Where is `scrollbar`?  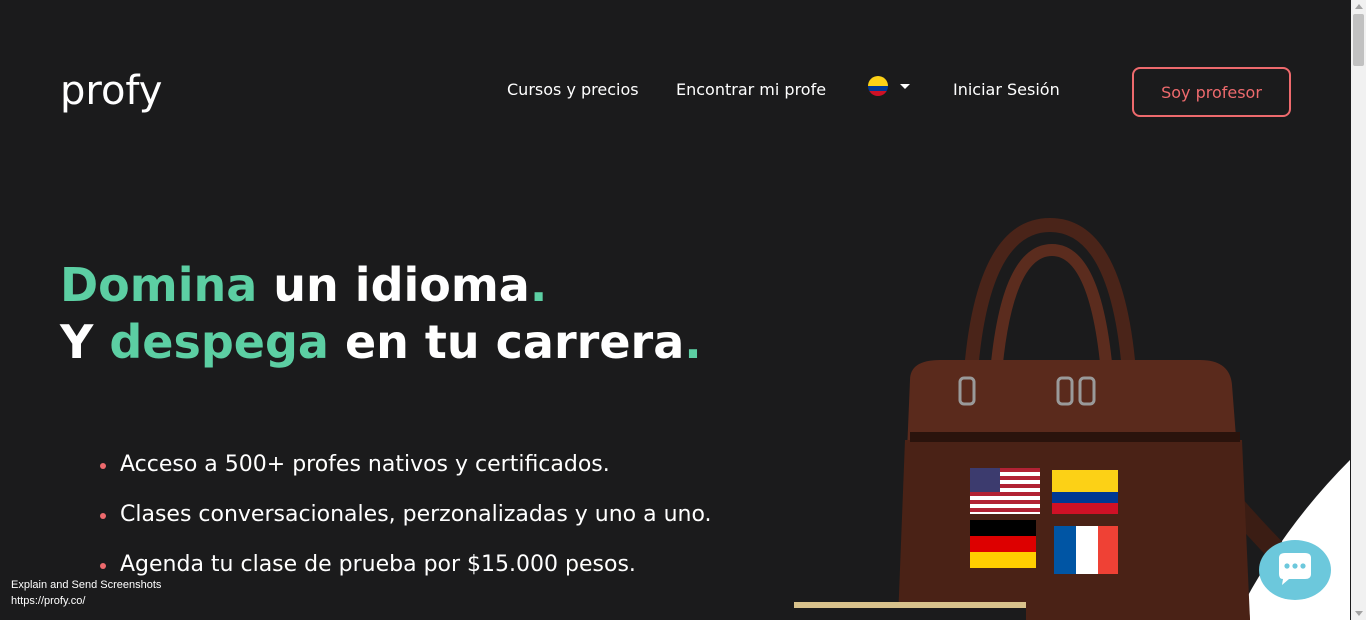
scrollbar is located at coordinates (1358, 310).